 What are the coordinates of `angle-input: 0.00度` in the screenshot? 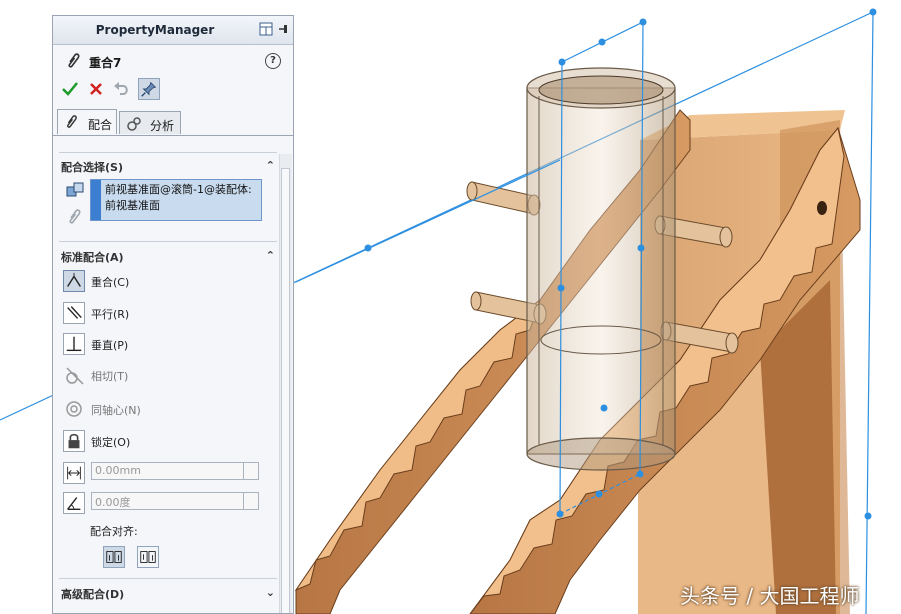 It's located at (175, 501).